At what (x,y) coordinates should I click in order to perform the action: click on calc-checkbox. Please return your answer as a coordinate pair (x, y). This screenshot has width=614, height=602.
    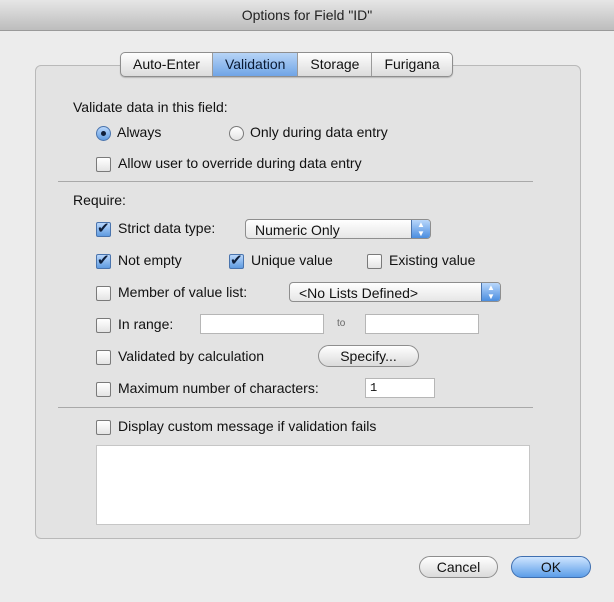
    Looking at the image, I should click on (103, 357).